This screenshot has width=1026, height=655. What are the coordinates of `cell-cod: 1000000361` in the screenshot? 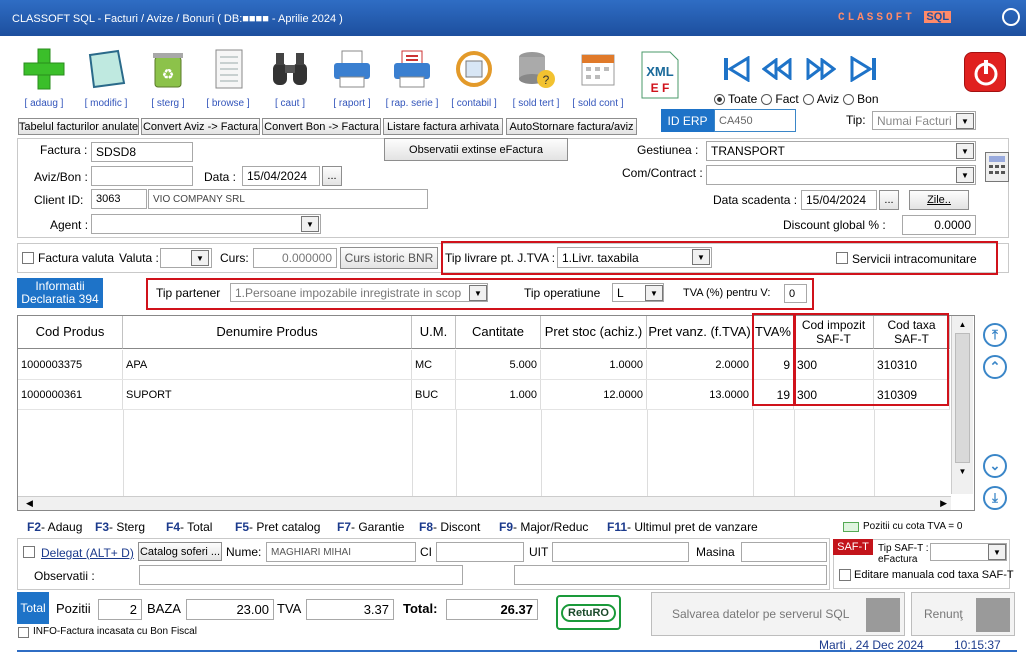 It's located at (70, 394).